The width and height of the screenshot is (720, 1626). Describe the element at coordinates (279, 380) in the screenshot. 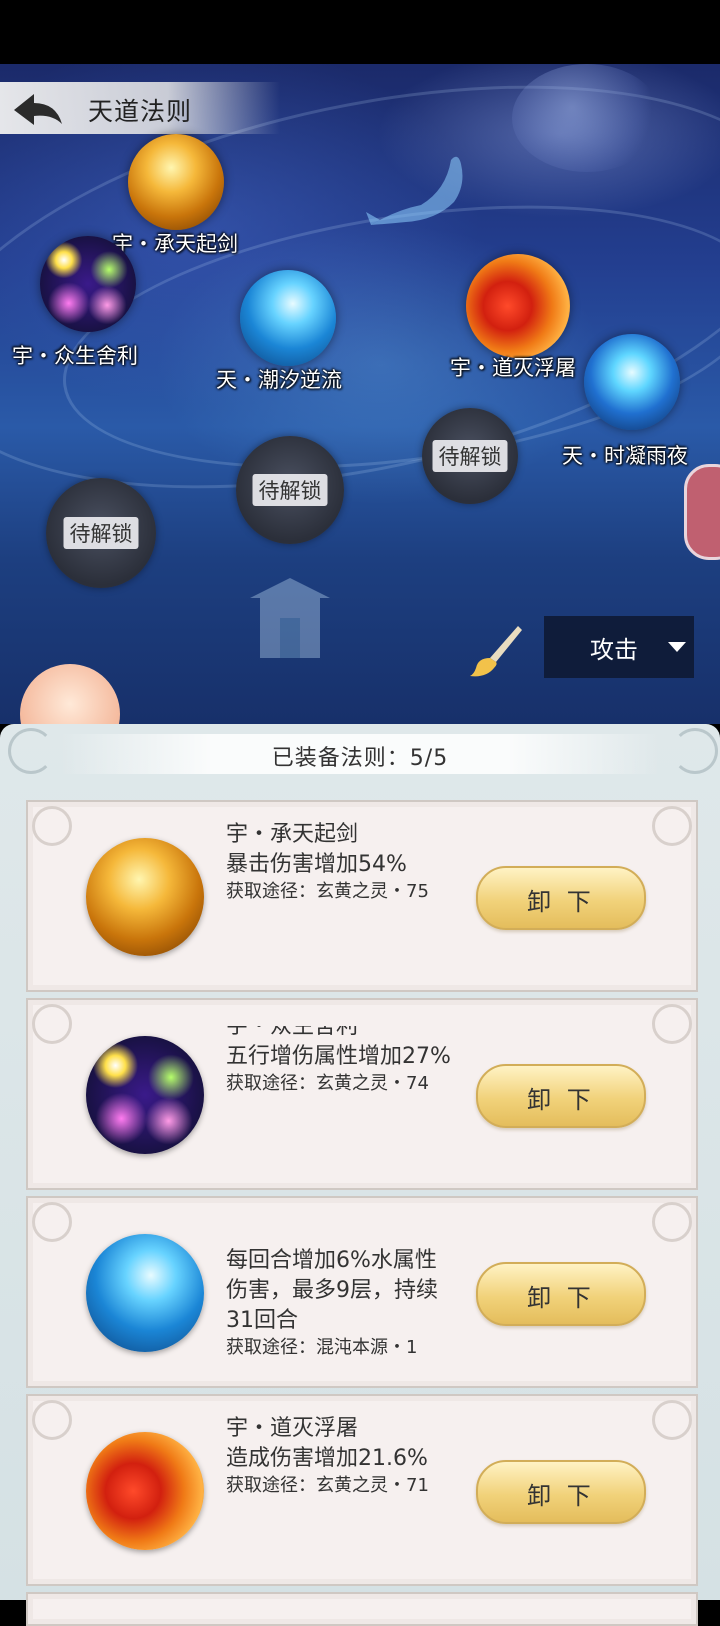

I see `map-node-label: 天・潮汐逆流` at that location.